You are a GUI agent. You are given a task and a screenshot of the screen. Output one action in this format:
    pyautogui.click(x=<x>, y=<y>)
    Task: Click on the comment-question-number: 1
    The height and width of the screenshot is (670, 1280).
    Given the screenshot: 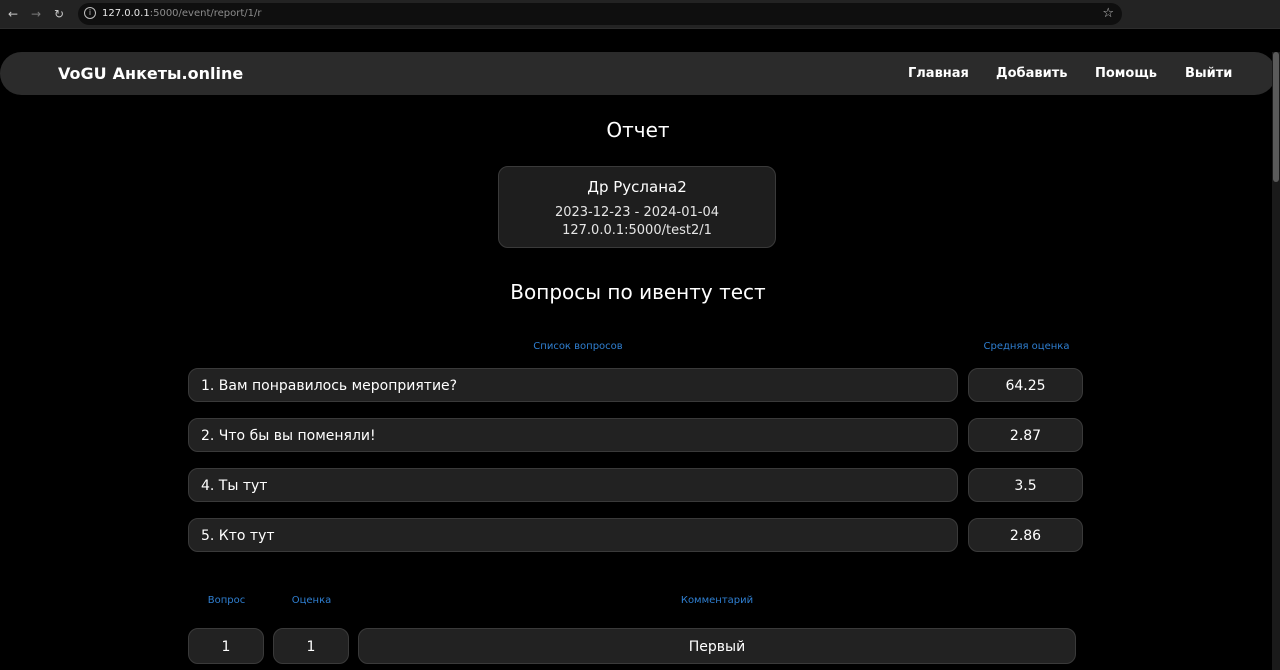 What is the action you would take?
    pyautogui.click(x=226, y=647)
    